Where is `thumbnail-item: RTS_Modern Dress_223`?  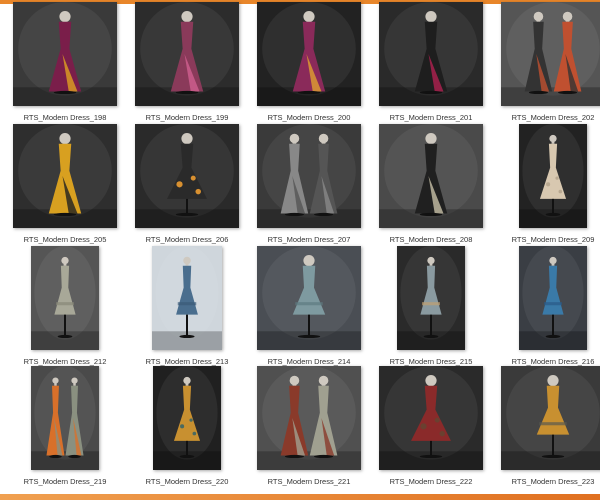 thumbnail-item: RTS_Modern Dress_223 is located at coordinates (546, 427).